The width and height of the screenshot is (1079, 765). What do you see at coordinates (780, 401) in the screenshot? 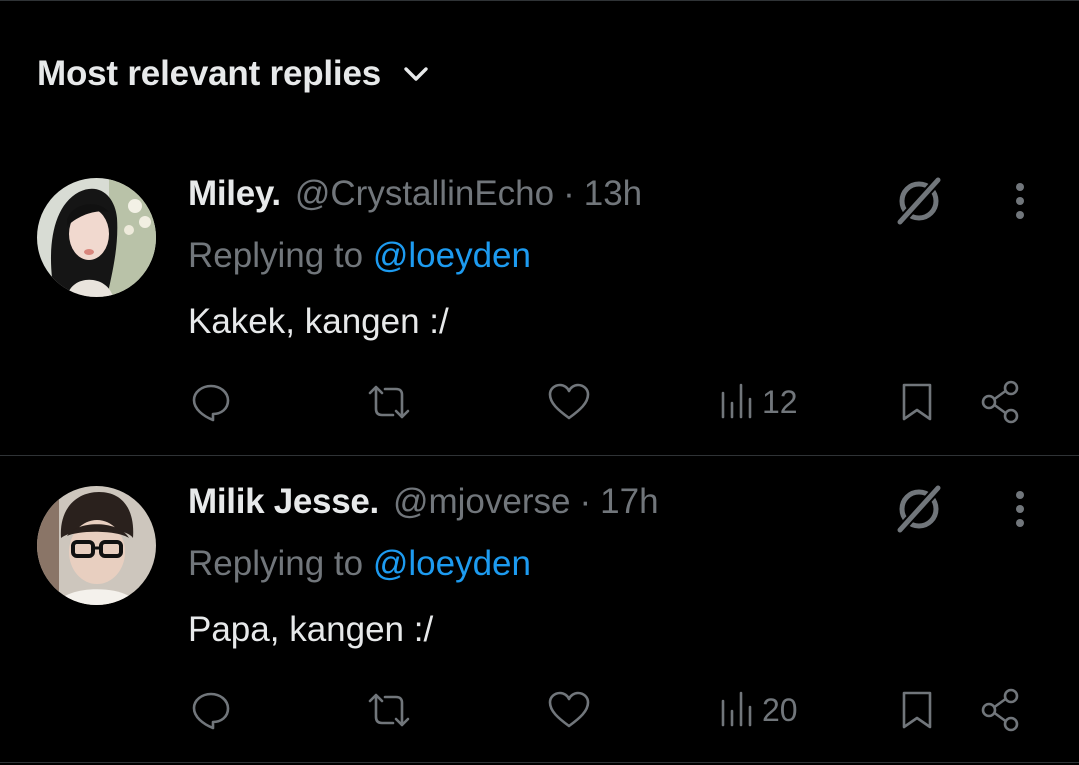
I see `views-count: 12` at bounding box center [780, 401].